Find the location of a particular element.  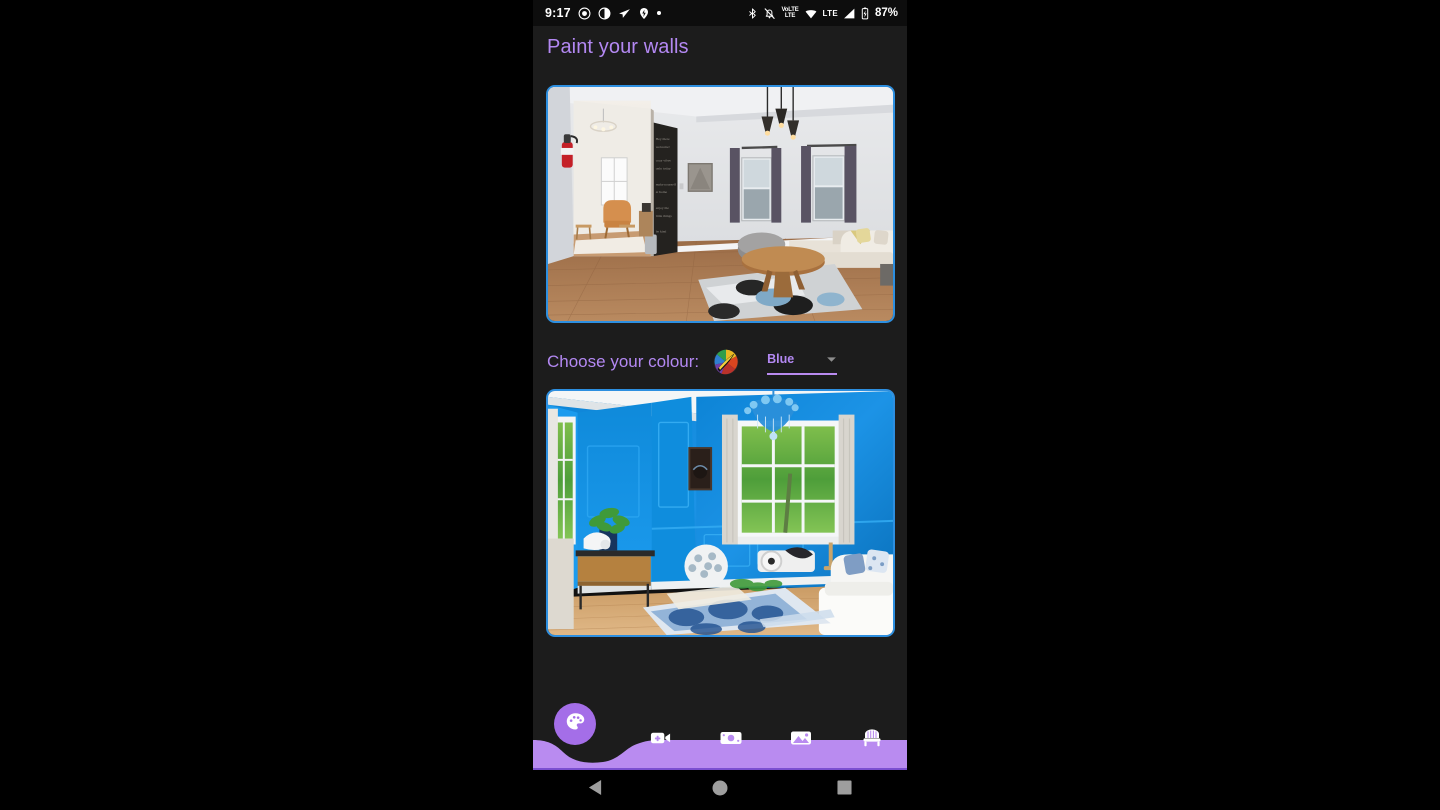

notifications-muted-icon is located at coordinates (769, 13).